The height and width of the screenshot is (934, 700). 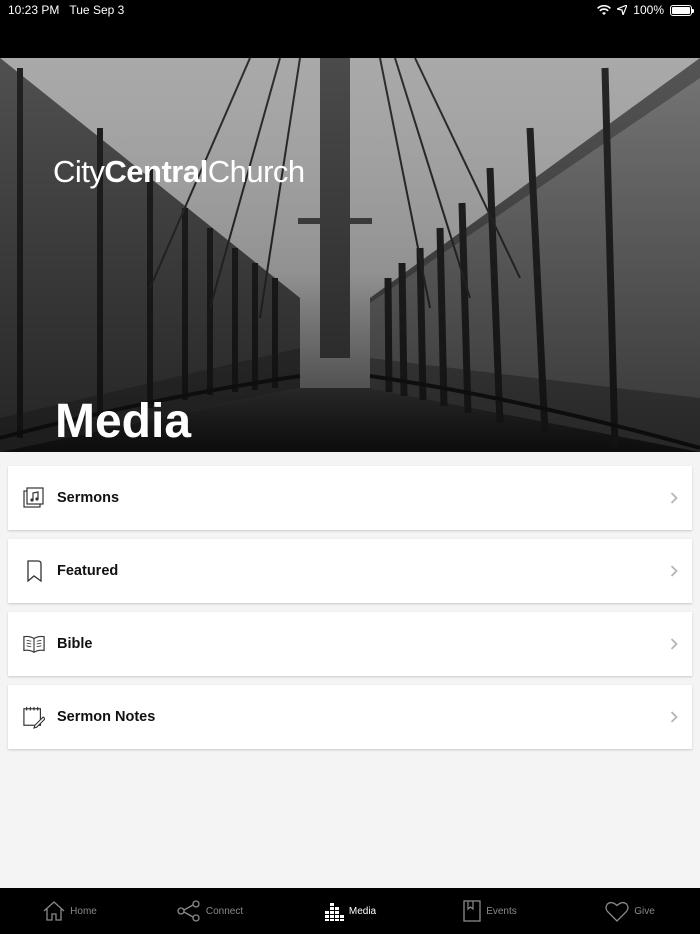 What do you see at coordinates (97, 10) in the screenshot?
I see `status-date: Tue Sep 3` at bounding box center [97, 10].